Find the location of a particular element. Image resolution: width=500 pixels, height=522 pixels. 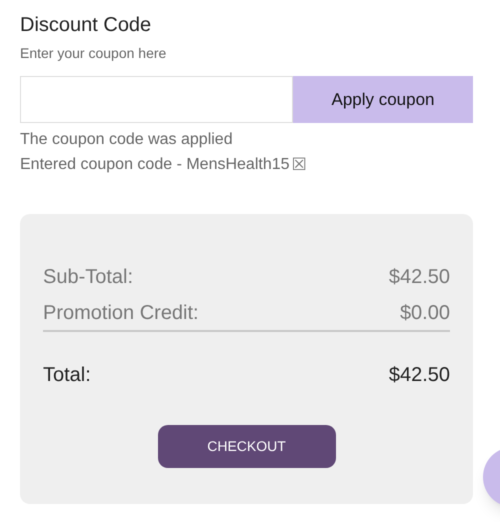

summary-value: $0.00 is located at coordinates (425, 313).